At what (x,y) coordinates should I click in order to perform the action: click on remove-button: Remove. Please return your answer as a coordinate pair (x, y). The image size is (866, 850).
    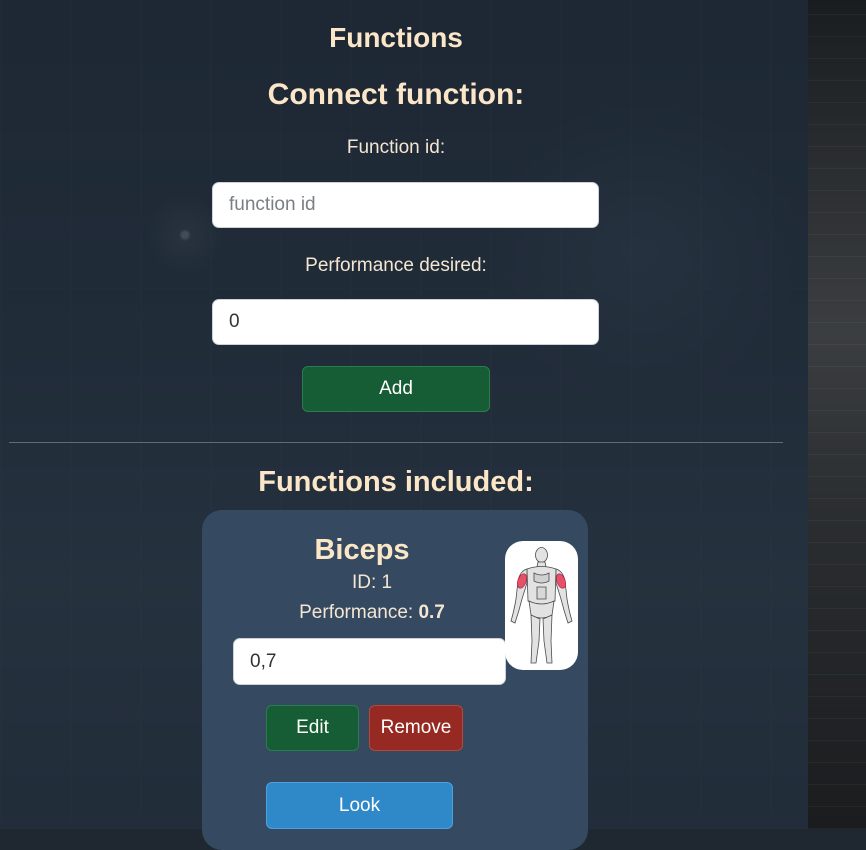
    Looking at the image, I should click on (416, 728).